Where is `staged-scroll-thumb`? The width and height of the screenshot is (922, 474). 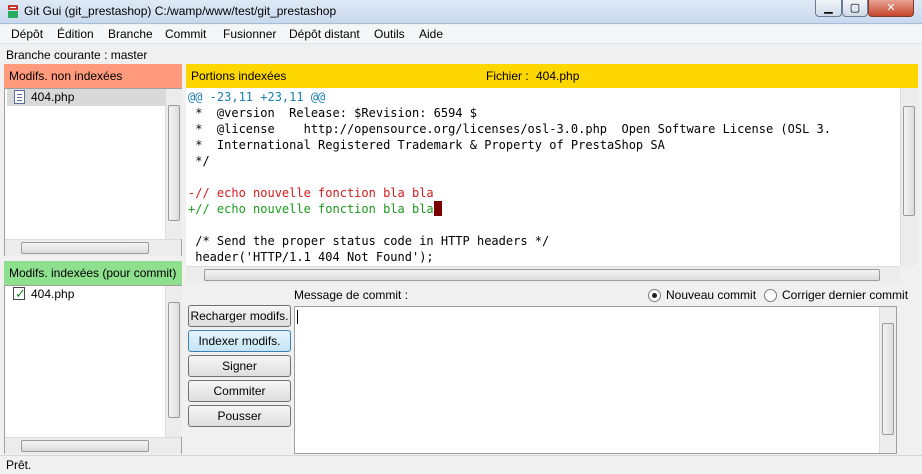 staged-scroll-thumb is located at coordinates (174, 360).